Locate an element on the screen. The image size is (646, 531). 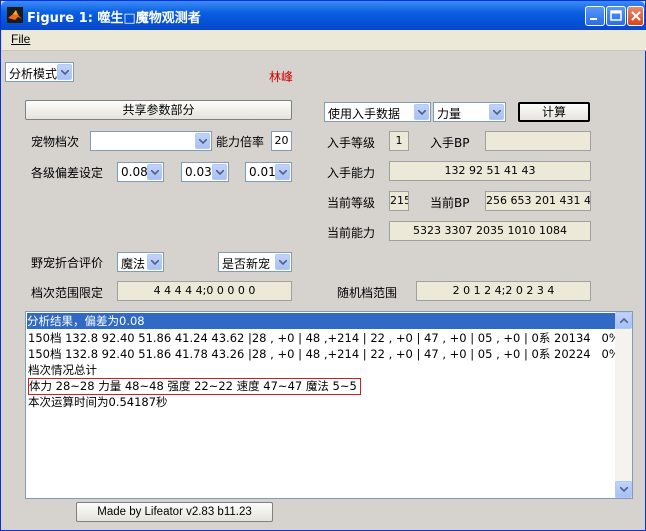
pet-grade-dropdown-arrow is located at coordinates (202, 141).